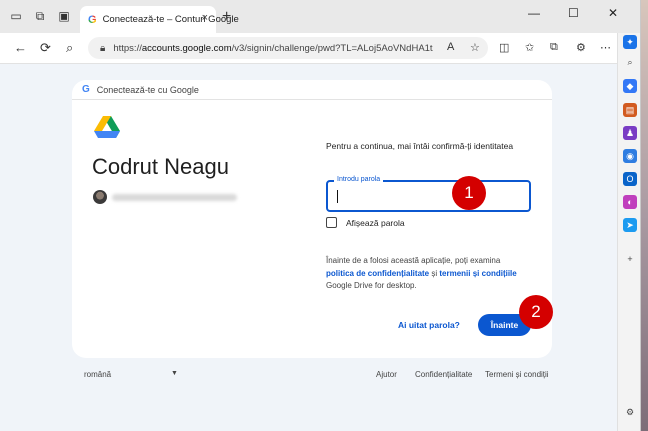 This screenshot has width=648, height=431. Describe the element at coordinates (630, 412) in the screenshot. I see `settings-gear-icon: ⚙` at that location.